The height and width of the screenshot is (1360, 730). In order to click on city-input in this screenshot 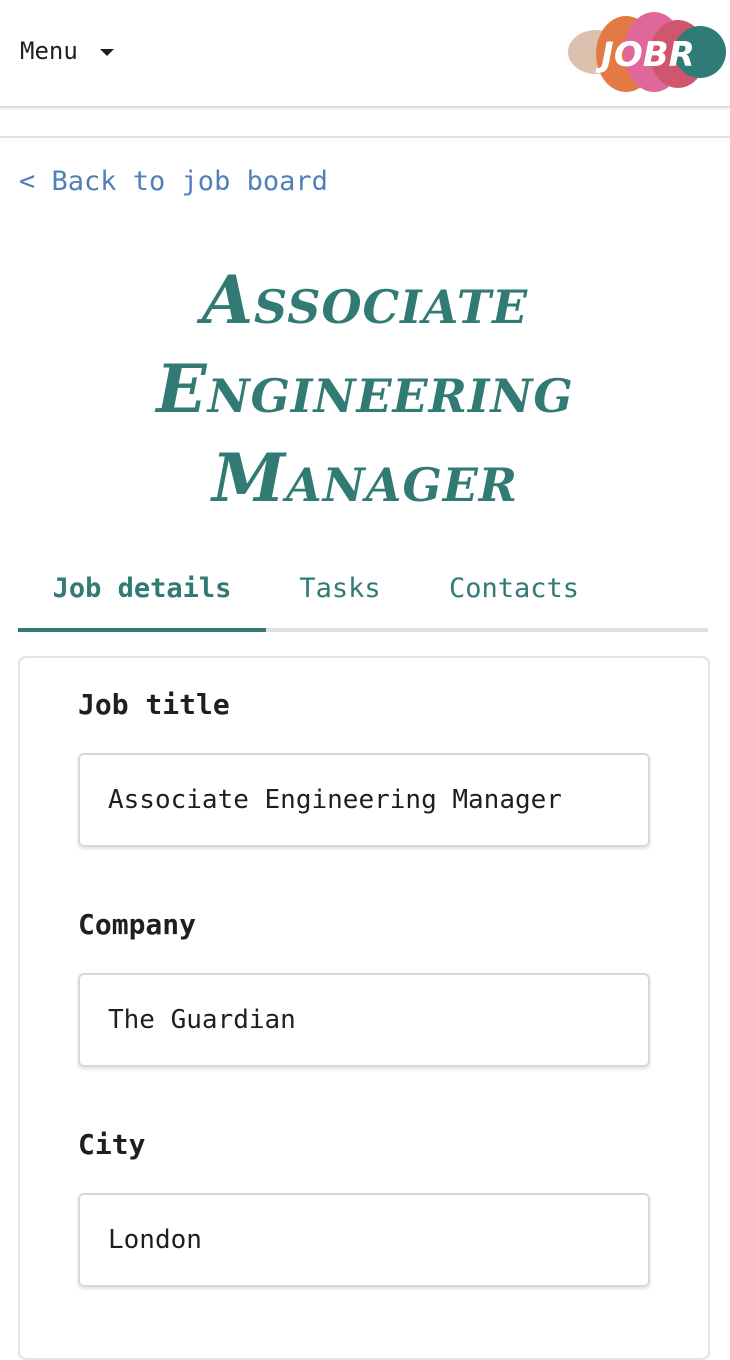, I will do `click(364, 1240)`.